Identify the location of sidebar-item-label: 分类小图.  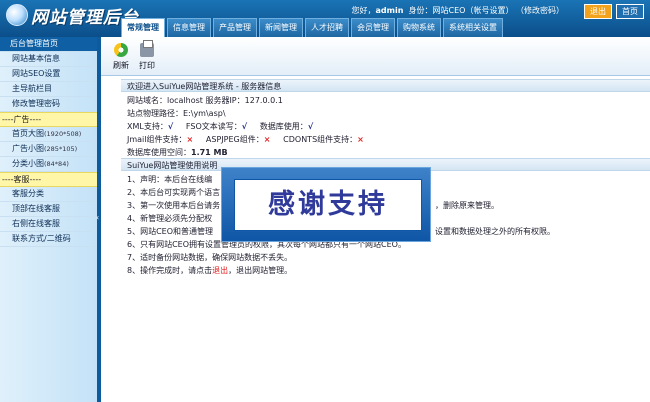
(28, 163).